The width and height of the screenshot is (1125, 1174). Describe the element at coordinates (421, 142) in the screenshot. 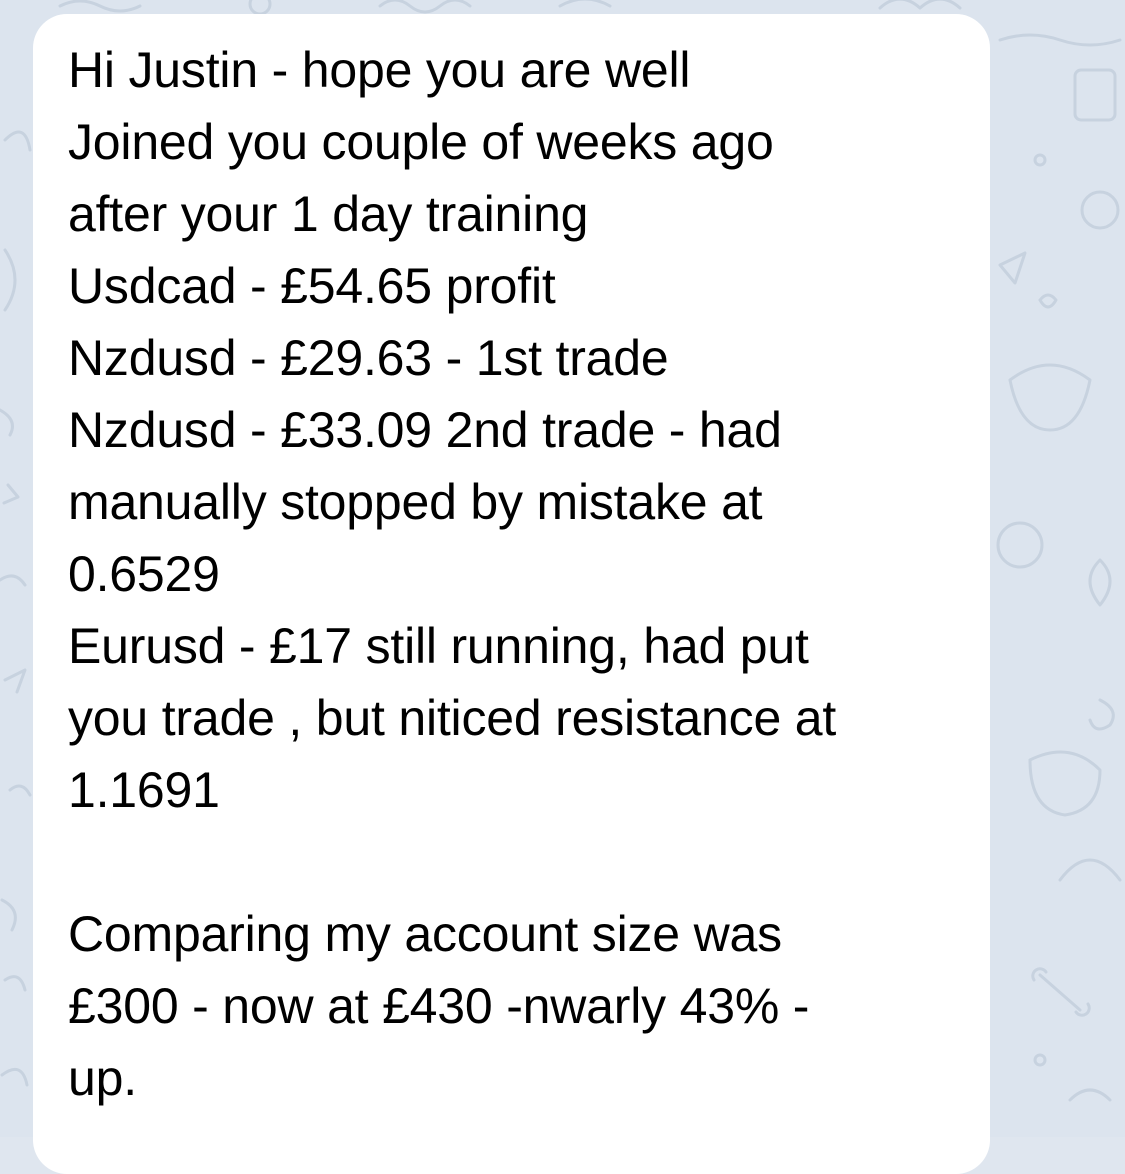

I see `message-line: Joined you couple of weeks ago` at that location.